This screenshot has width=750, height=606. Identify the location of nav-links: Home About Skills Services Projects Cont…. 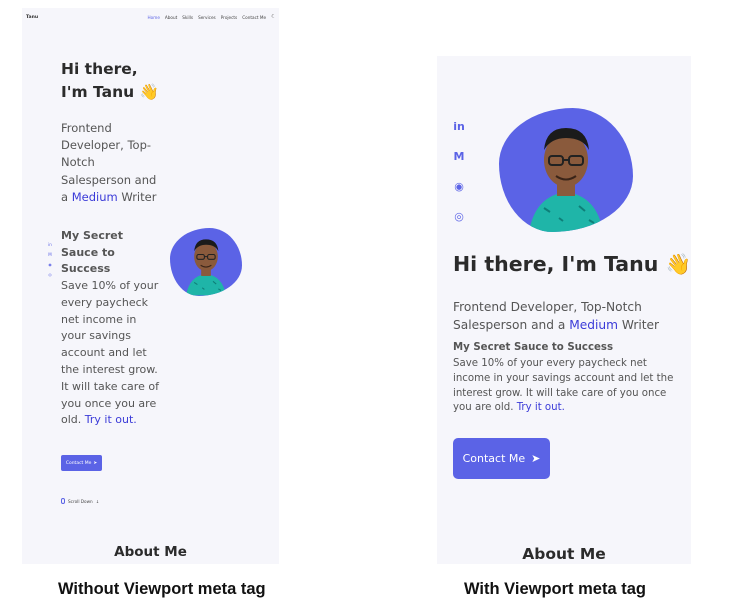
(212, 17).